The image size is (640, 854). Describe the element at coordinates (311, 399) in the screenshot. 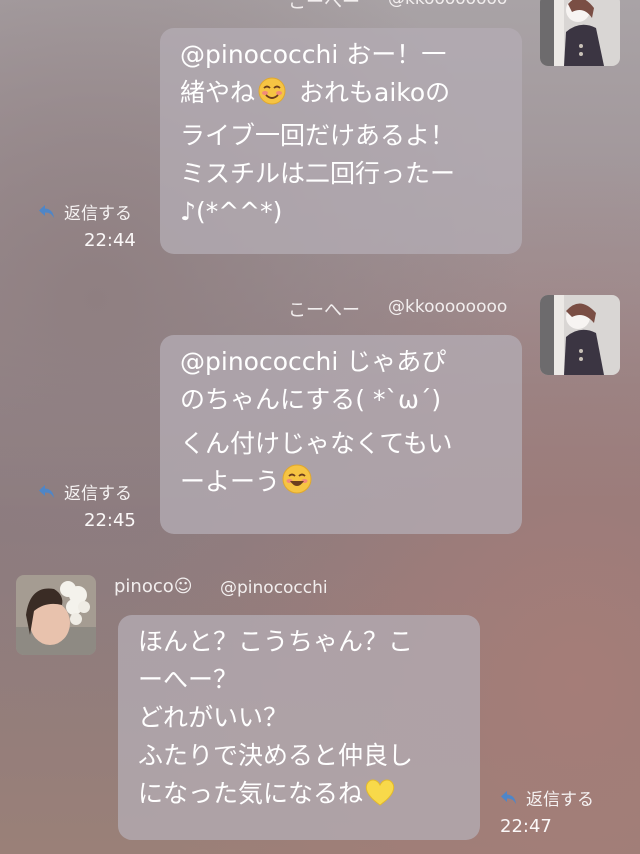

I see `message-text-line: のちゃんにする( *`ω´)` at that location.